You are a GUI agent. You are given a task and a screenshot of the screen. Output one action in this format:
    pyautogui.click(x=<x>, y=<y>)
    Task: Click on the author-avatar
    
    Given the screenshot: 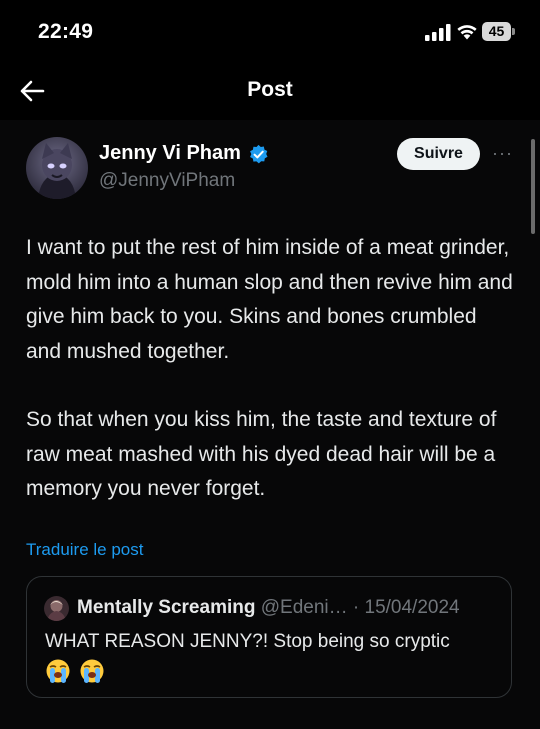 What is the action you would take?
    pyautogui.click(x=57, y=168)
    